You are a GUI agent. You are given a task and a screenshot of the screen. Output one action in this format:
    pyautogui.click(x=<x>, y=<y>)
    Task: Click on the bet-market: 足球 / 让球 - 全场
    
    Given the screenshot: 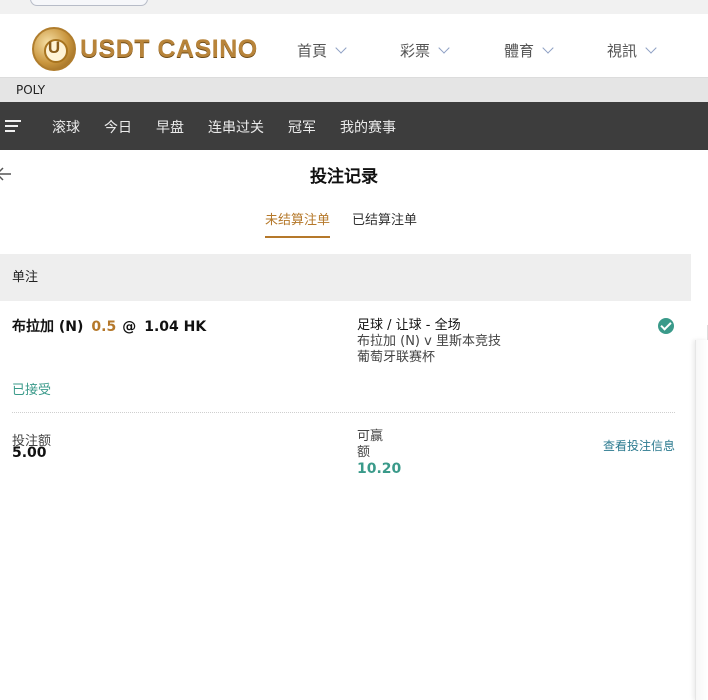 What is the action you would take?
    pyautogui.click(x=409, y=325)
    